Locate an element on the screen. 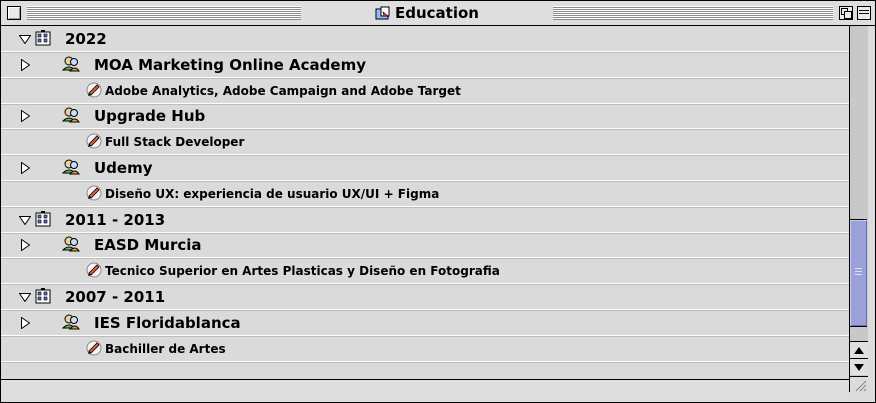  zoom-box-button is located at coordinates (846, 13).